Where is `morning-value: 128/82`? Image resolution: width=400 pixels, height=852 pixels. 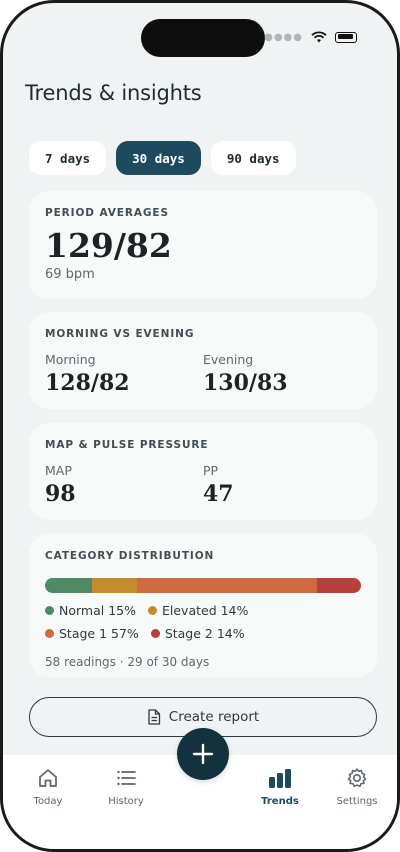
morning-value: 128/82 is located at coordinates (87, 383).